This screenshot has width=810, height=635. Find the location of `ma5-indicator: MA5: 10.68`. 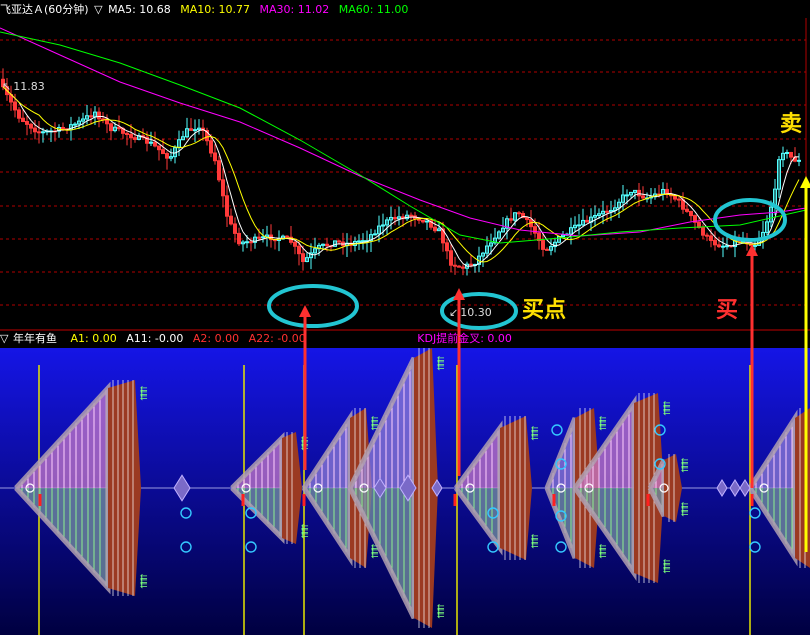

ma5-indicator: MA5: 10.68 is located at coordinates (139, 9).